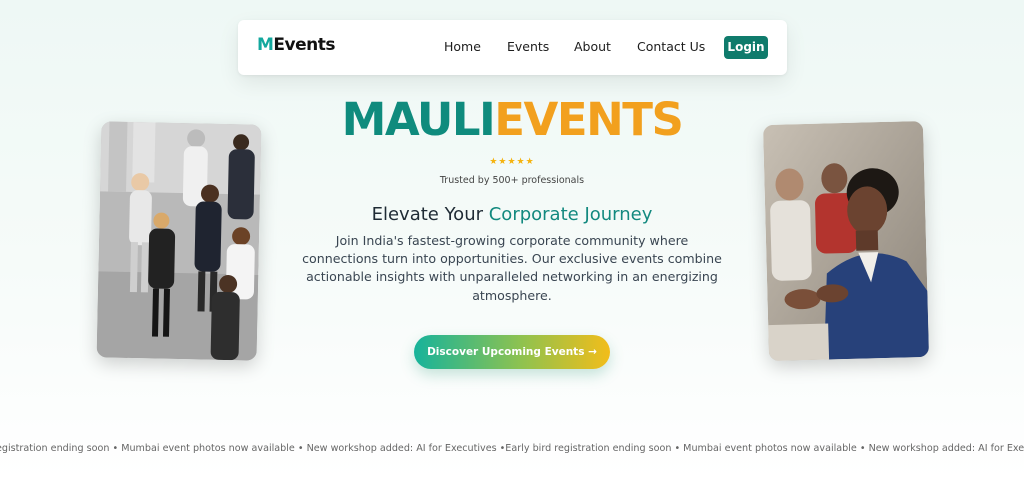 Image resolution: width=1024 pixels, height=480 pixels. What do you see at coordinates (746, 47) in the screenshot?
I see `login-button: Login` at bounding box center [746, 47].